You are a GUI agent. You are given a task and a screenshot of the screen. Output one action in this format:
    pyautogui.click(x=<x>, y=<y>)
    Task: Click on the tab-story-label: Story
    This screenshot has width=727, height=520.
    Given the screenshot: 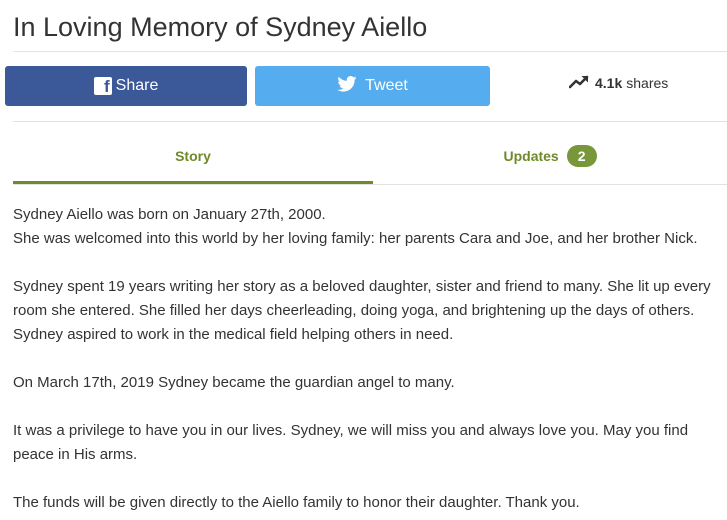 What is the action you would take?
    pyautogui.click(x=193, y=156)
    